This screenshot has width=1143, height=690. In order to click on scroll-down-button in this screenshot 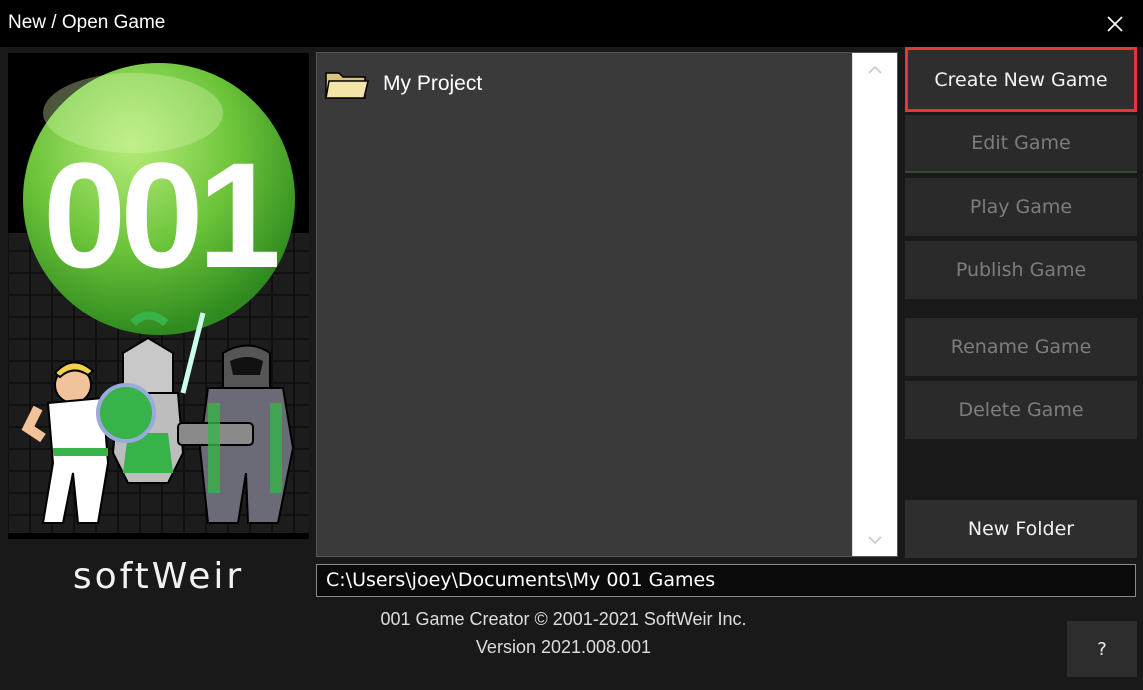, I will do `click(875, 540)`.